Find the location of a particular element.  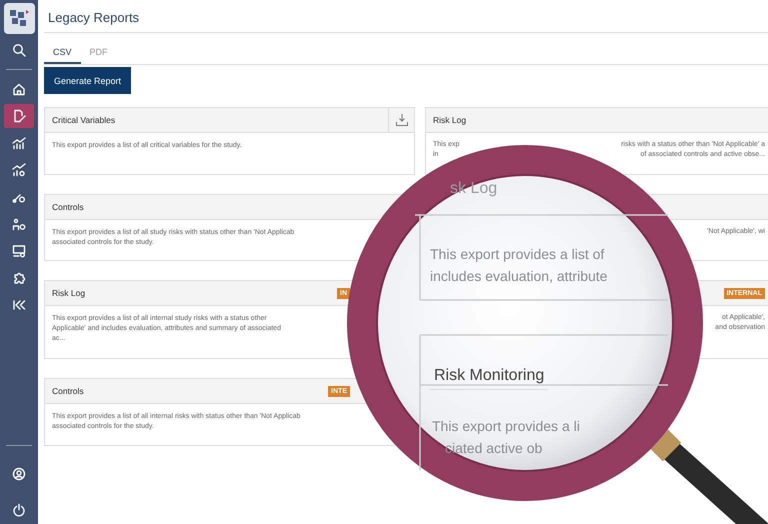

magnified-text: ciated active ob is located at coordinates (493, 448).